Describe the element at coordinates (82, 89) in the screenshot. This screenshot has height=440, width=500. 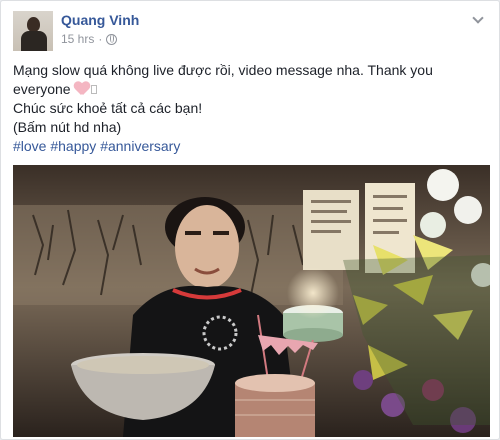
I see `heart-icon` at that location.